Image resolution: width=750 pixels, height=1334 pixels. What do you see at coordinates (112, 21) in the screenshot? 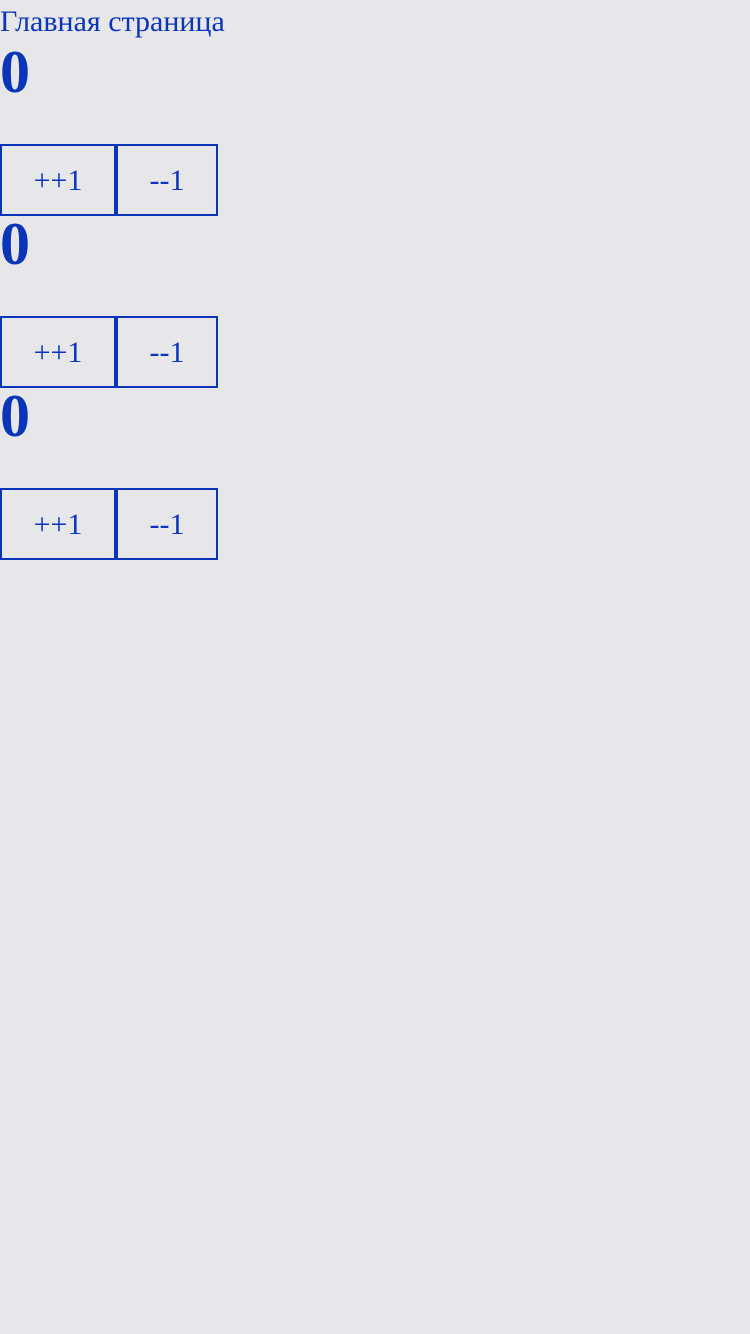
I see `page-title: Главная страница` at bounding box center [112, 21].